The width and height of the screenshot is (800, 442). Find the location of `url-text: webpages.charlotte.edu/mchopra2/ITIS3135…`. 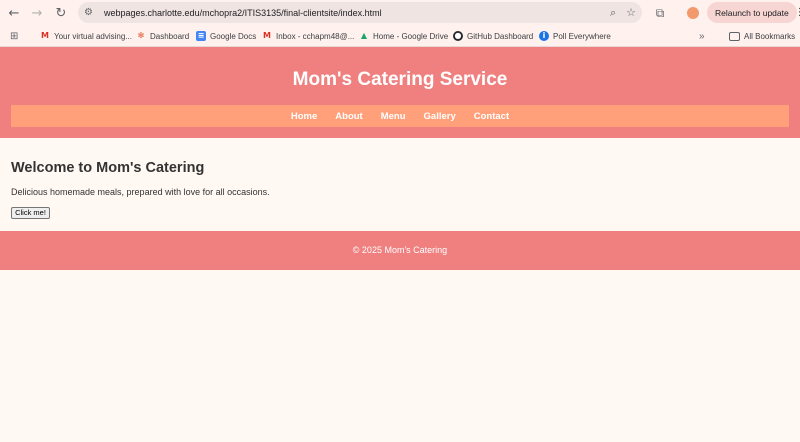

url-text: webpages.charlotte.edu/mchopra2/ITIS3135… is located at coordinates (243, 13).